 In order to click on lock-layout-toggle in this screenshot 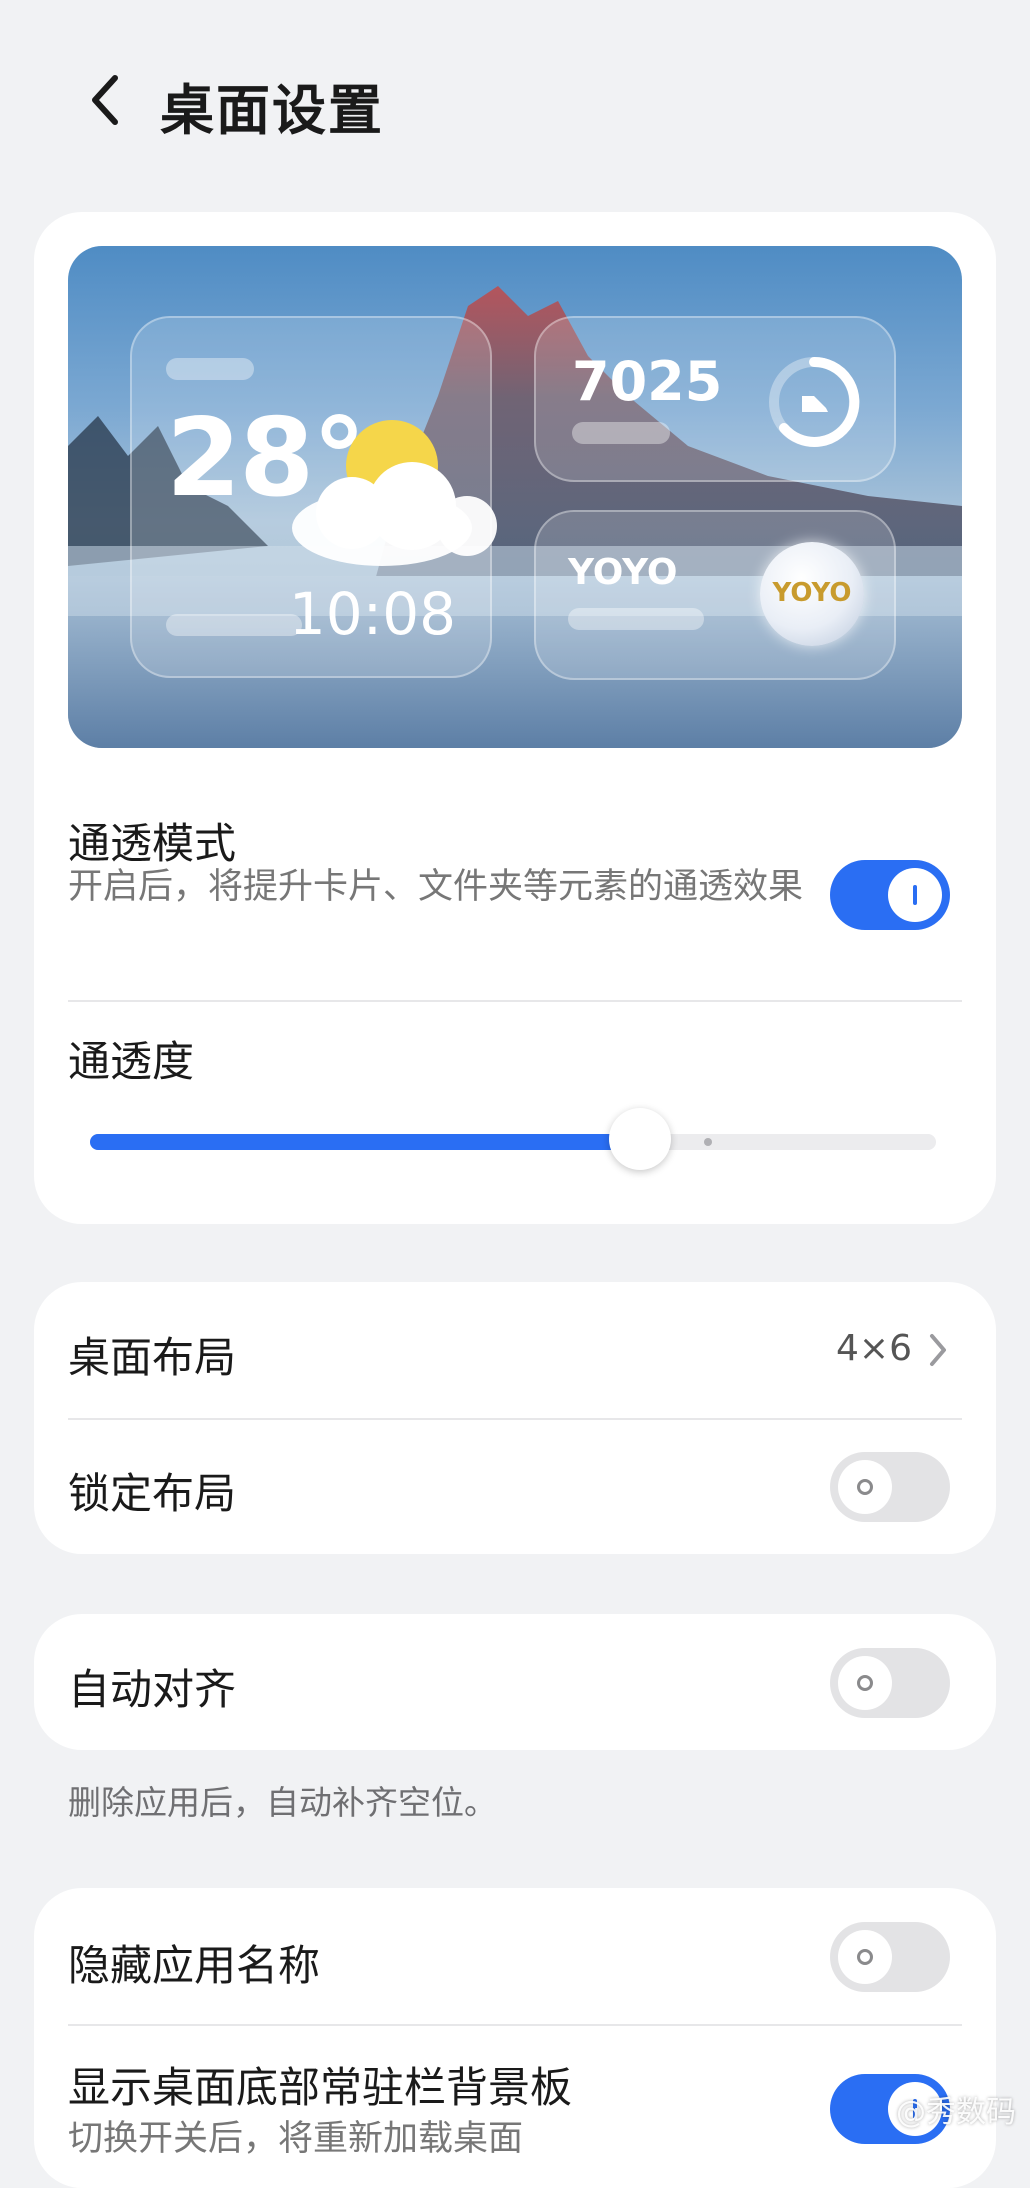, I will do `click(890, 1487)`.